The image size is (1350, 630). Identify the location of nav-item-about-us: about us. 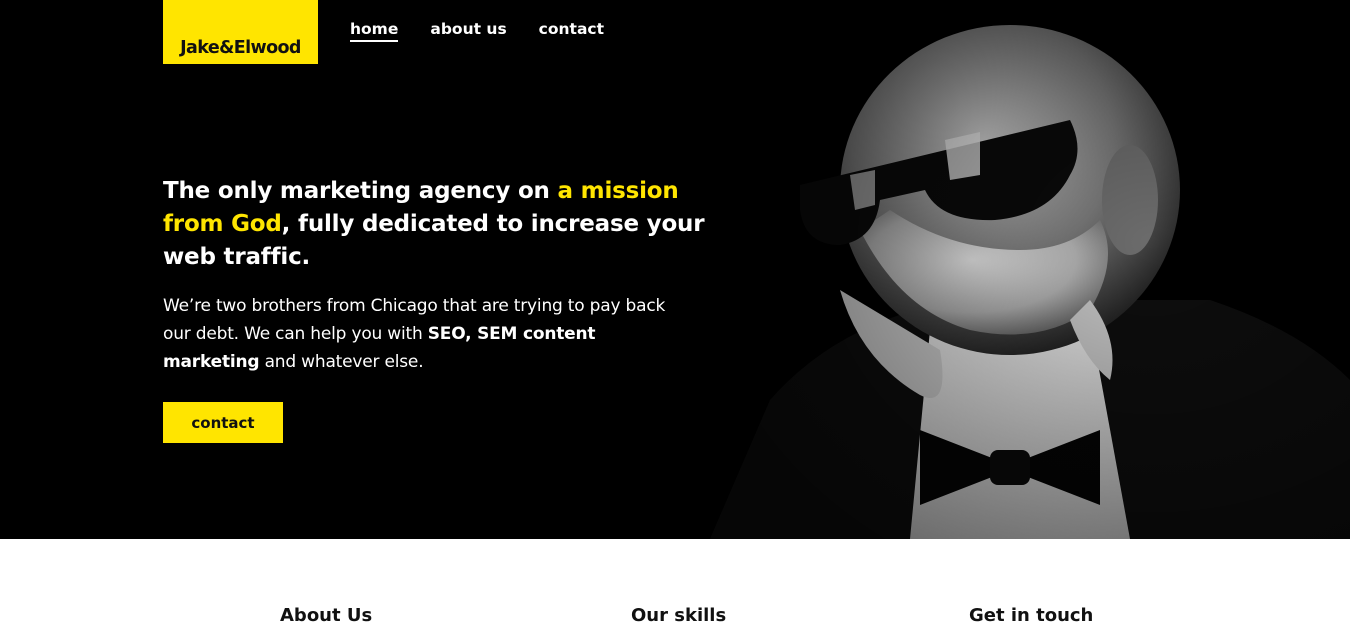
(468, 31).